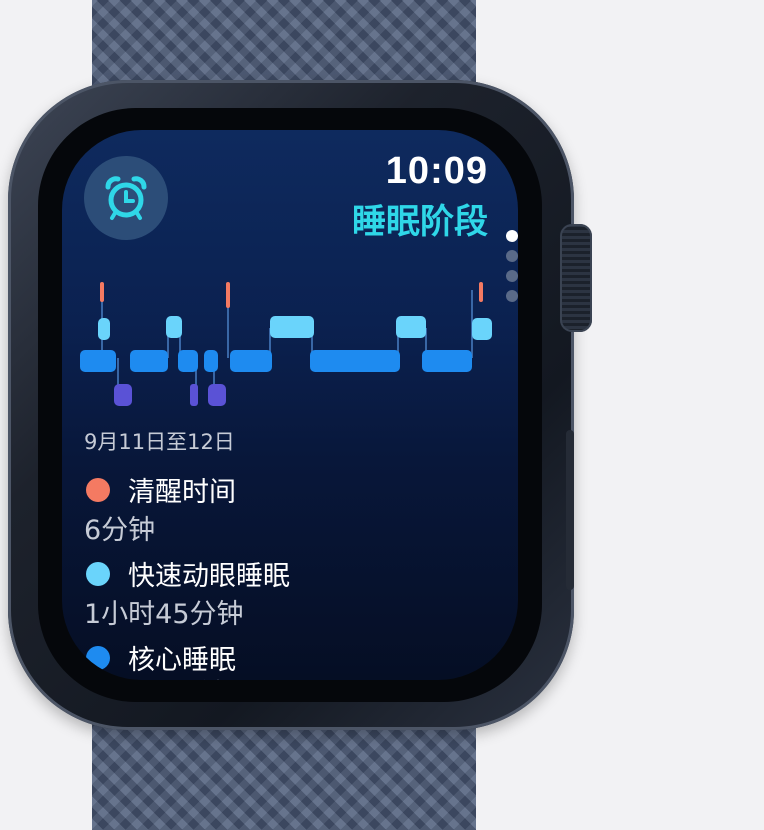 The height and width of the screenshot is (830, 764). What do you see at coordinates (98, 657) in the screenshot?
I see `core-dot-icon` at bounding box center [98, 657].